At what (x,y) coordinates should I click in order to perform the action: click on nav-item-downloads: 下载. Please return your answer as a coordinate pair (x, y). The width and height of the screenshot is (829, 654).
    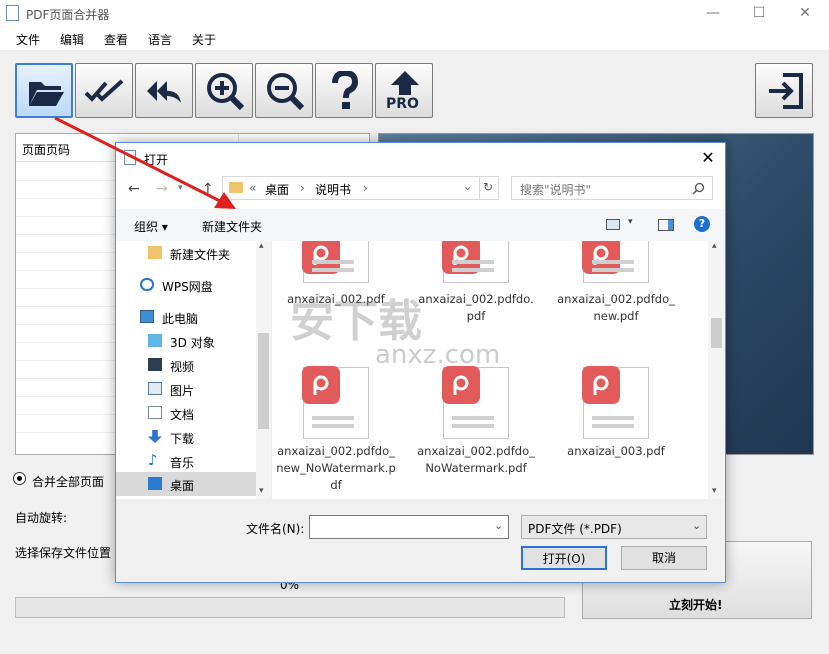
    Looking at the image, I should click on (186, 437).